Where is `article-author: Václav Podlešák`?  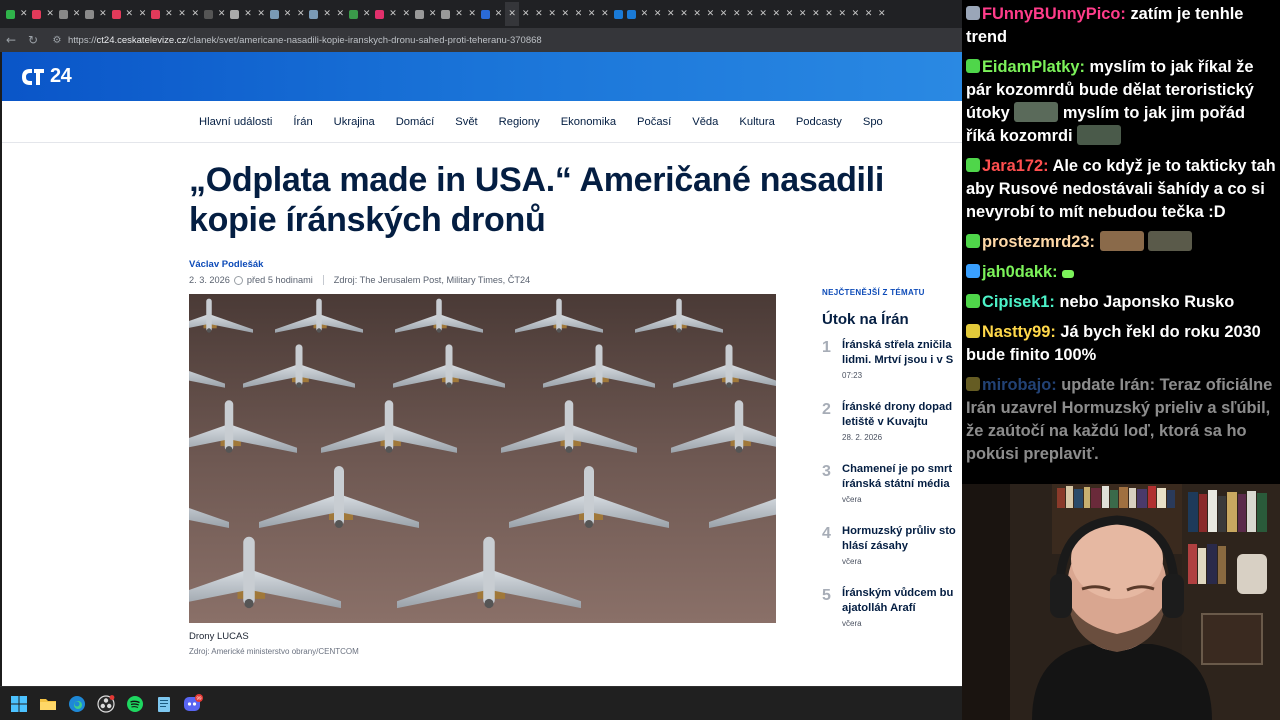 article-author: Václav Podlešák is located at coordinates (226, 264).